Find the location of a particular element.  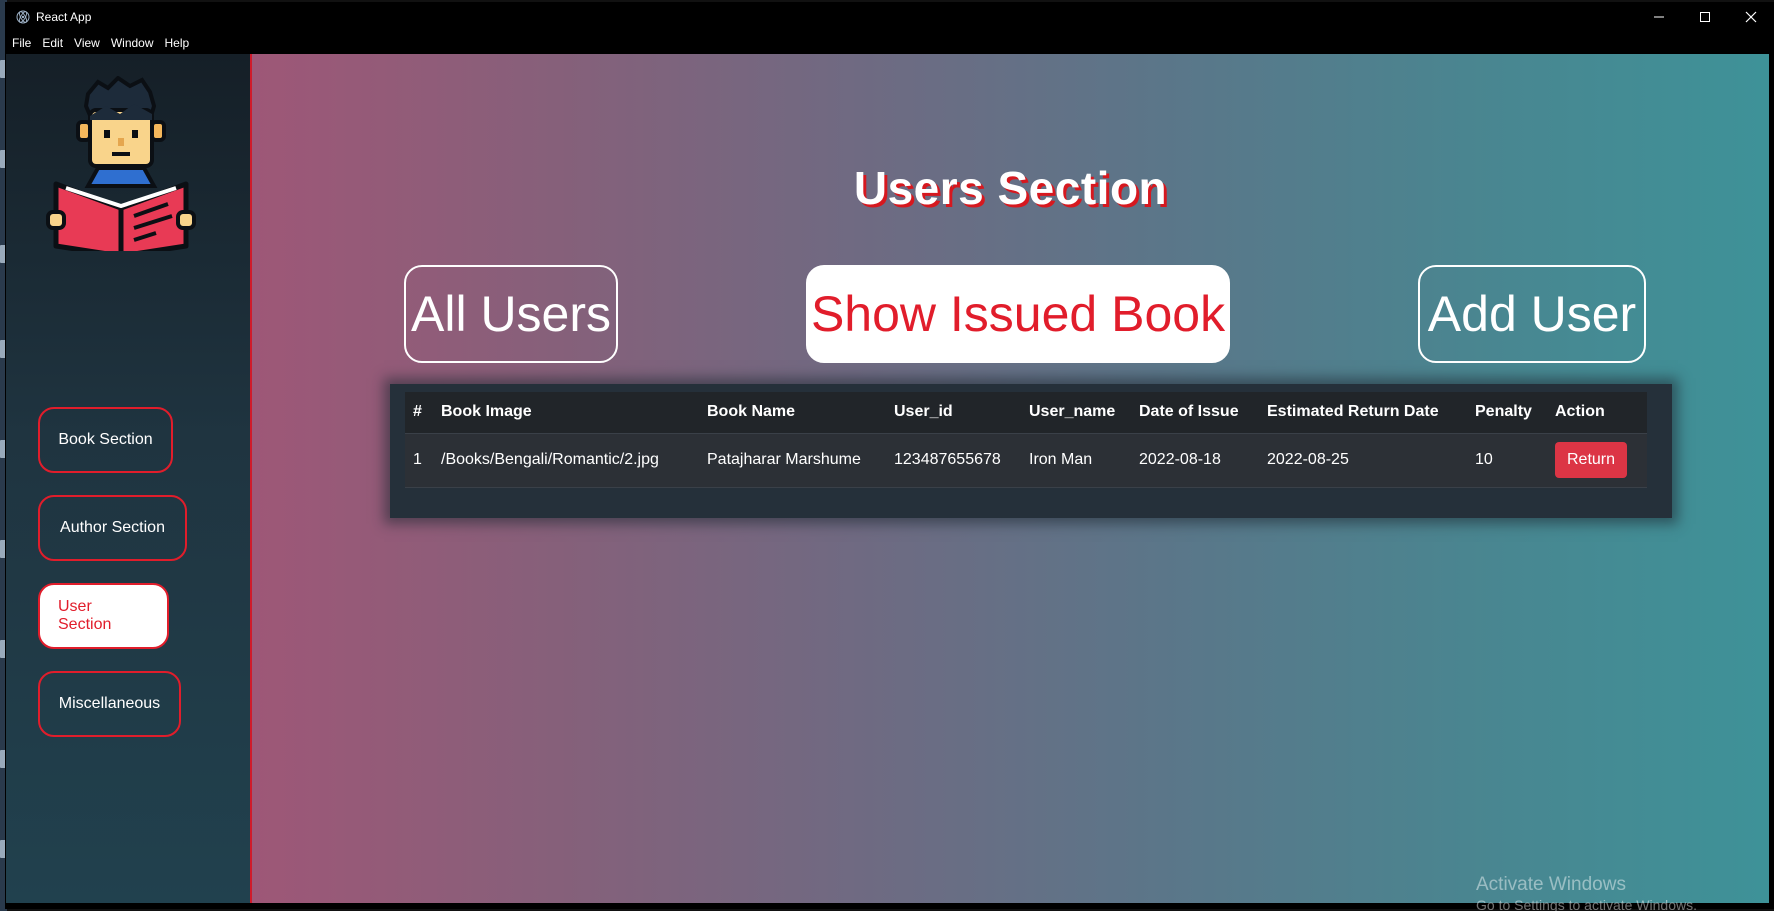

activate-windows-subtitle: Go to Settings to activate Windows. is located at coordinates (1586, 904).